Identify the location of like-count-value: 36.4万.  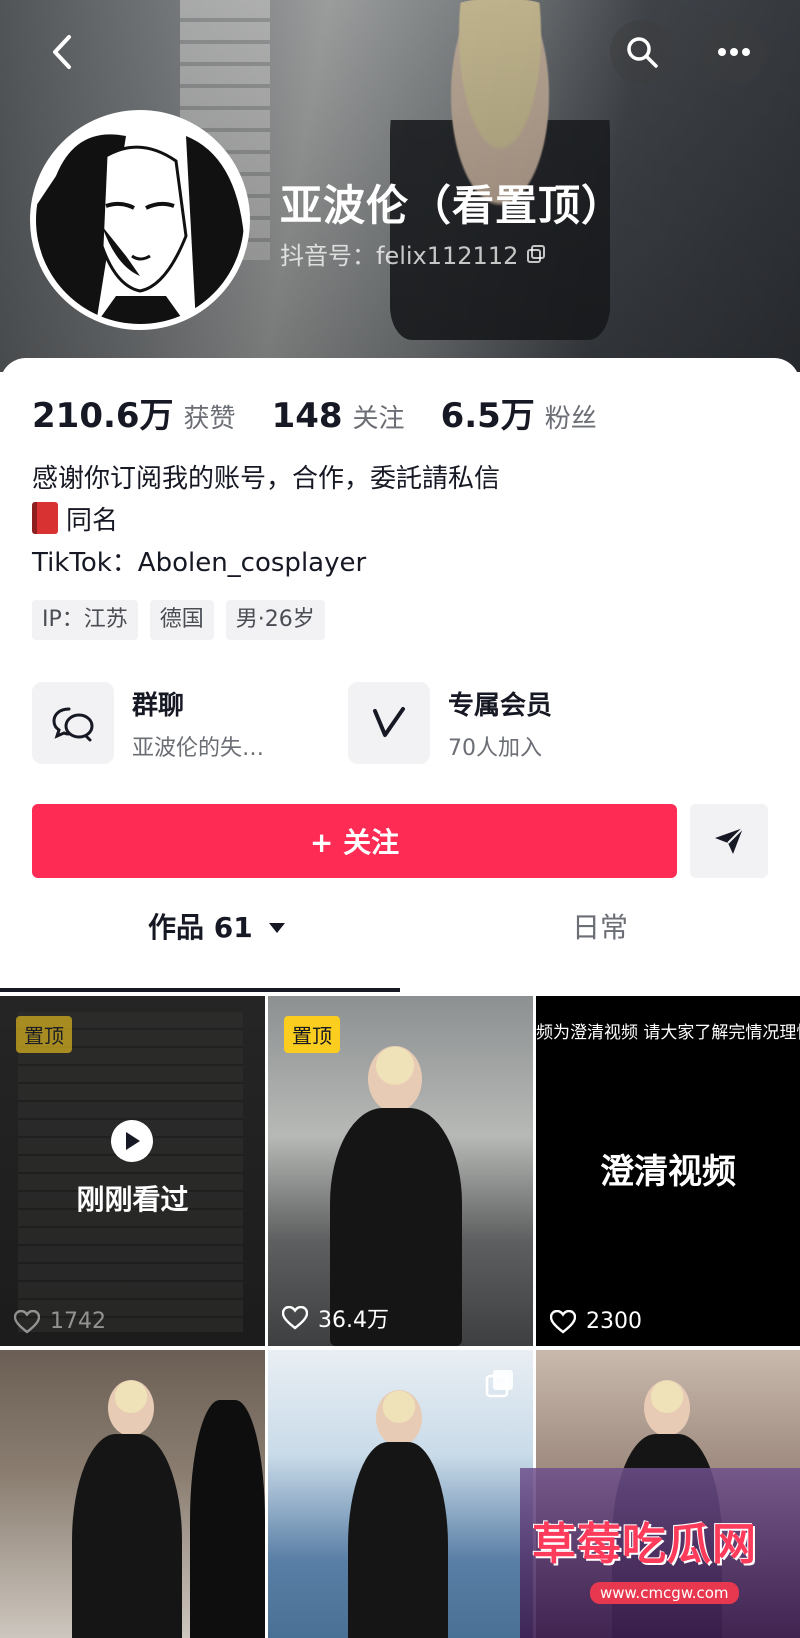
(353, 1320).